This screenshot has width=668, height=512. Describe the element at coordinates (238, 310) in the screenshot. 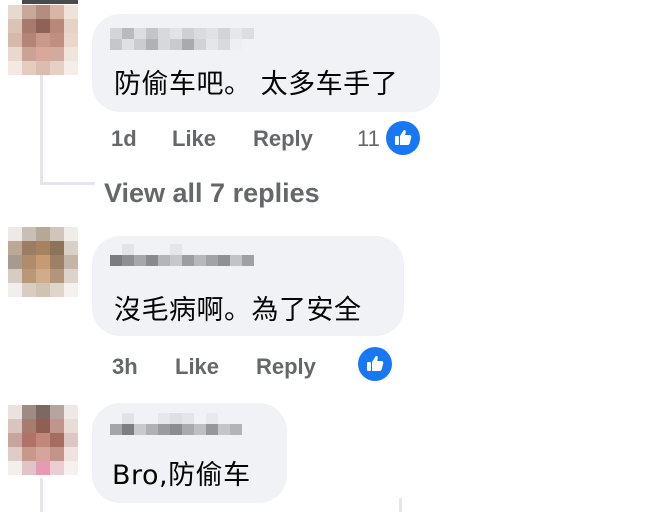

I see `comment-text: 沒毛病啊。為了安全` at that location.